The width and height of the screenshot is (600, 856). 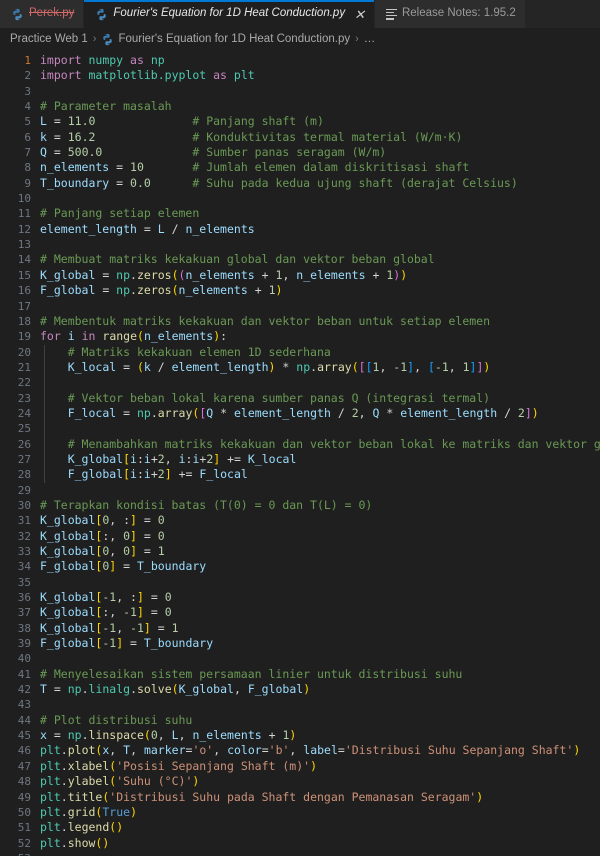 What do you see at coordinates (300, 612) in the screenshot?
I see `code-line: 37 K_global[:, -1] = 0` at bounding box center [300, 612].